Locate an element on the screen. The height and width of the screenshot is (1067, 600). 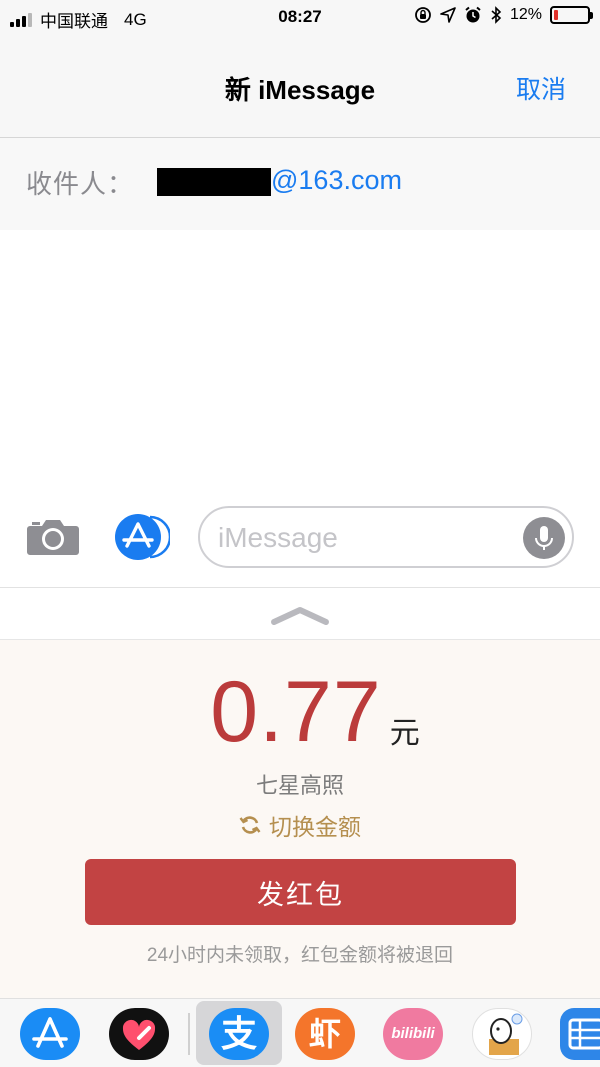
status-right: 12% is located at coordinates (503, 15).